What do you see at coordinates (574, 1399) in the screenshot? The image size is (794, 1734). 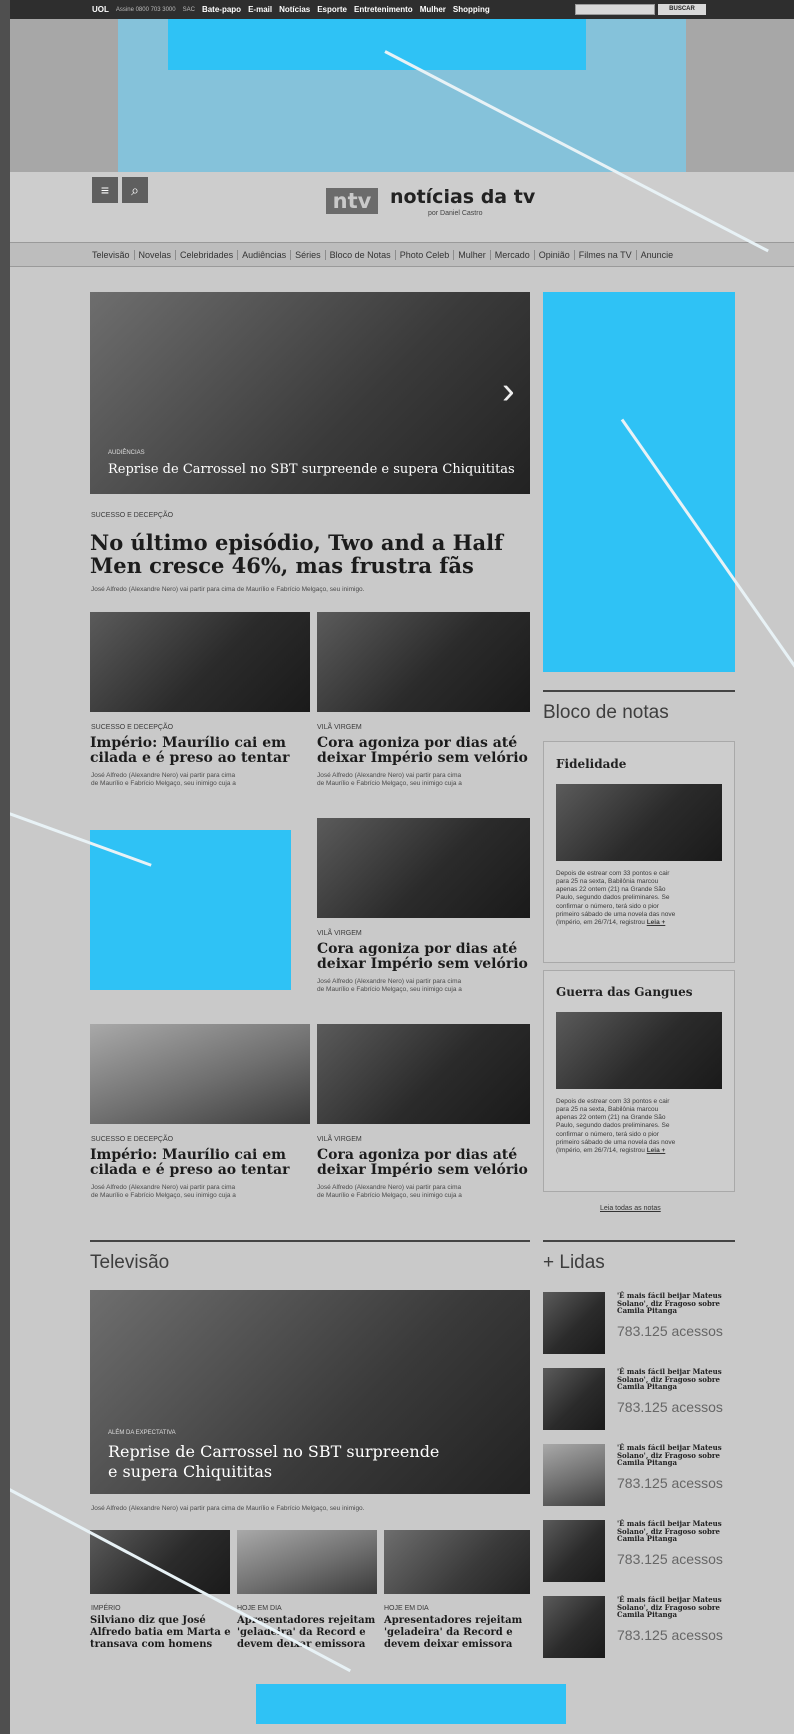 I see `lidas-item-2-image` at bounding box center [574, 1399].